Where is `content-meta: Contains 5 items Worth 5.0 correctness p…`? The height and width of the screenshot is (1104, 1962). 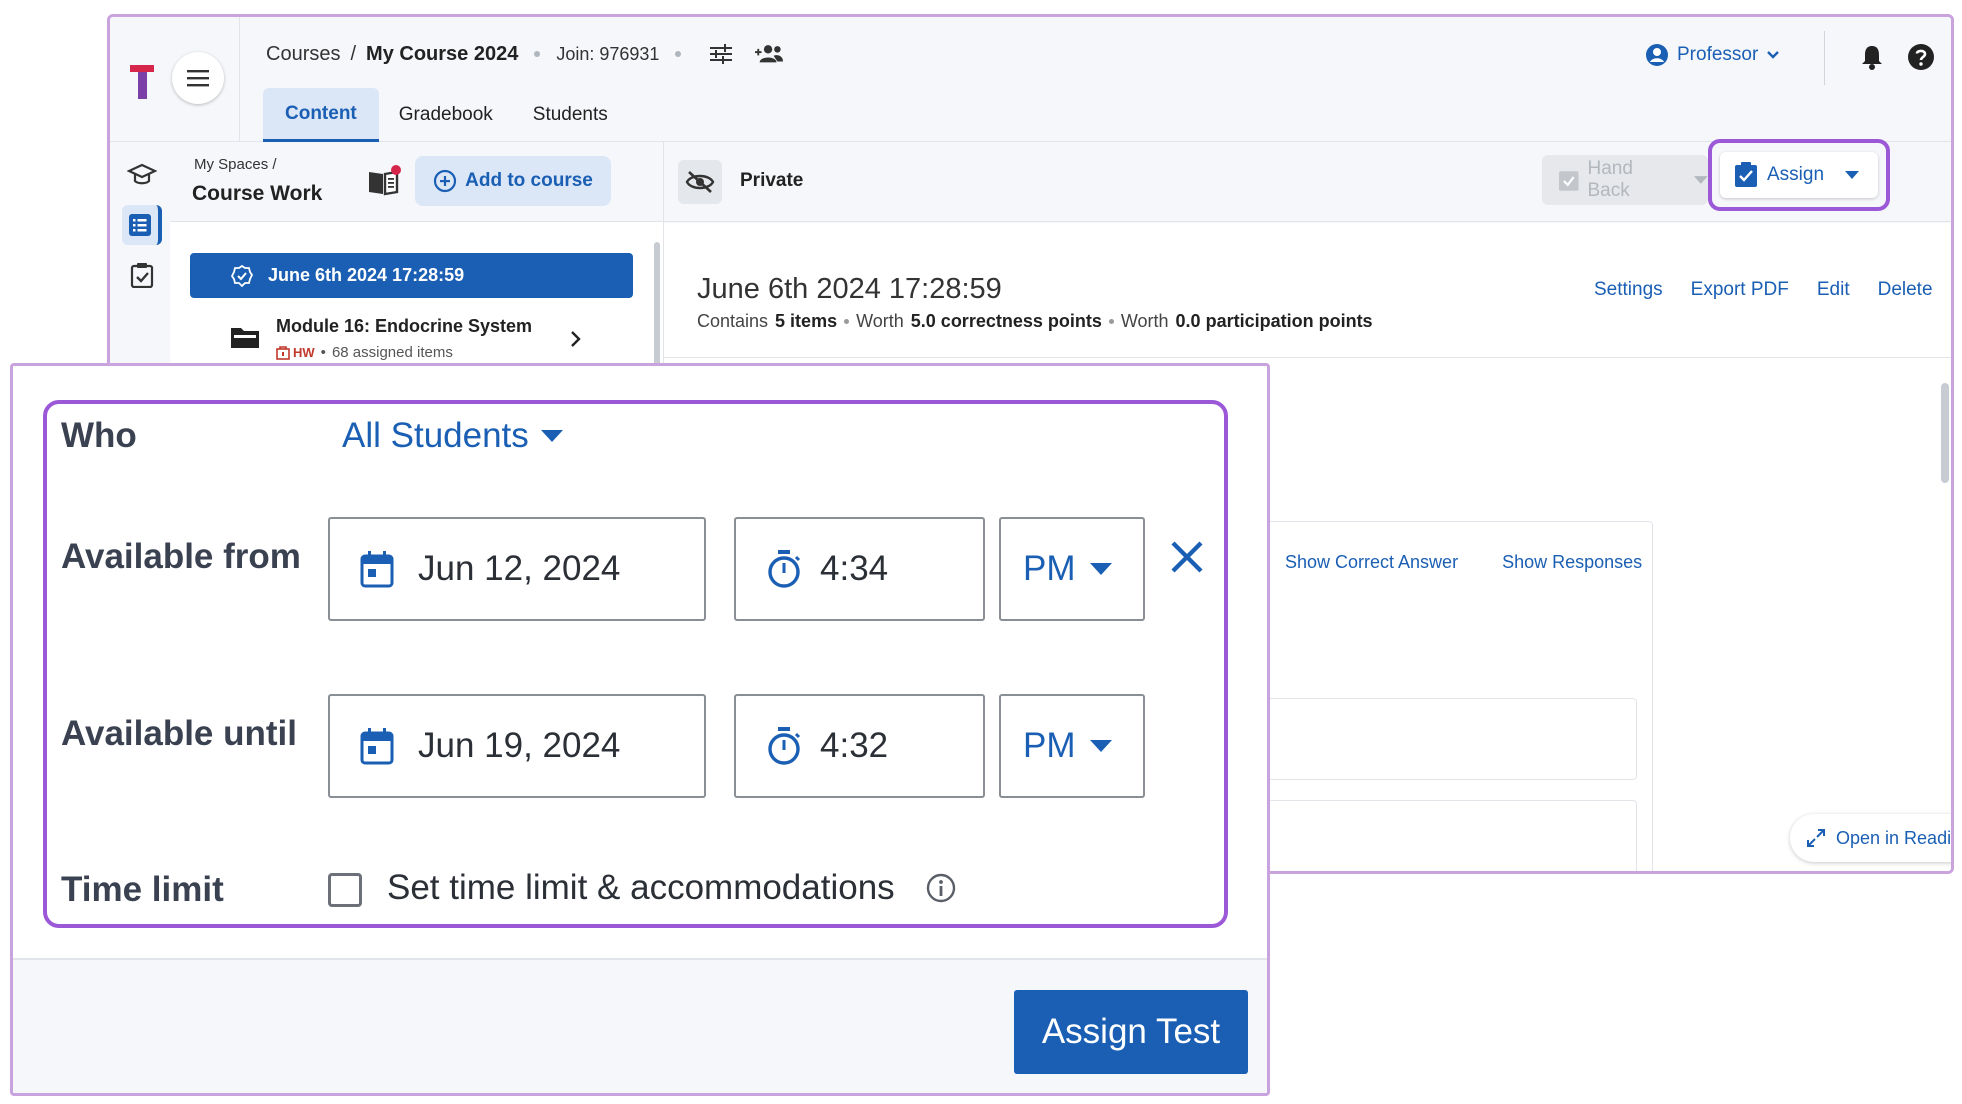 content-meta: Contains 5 items Worth 5.0 correctness p… is located at coordinates (1035, 321).